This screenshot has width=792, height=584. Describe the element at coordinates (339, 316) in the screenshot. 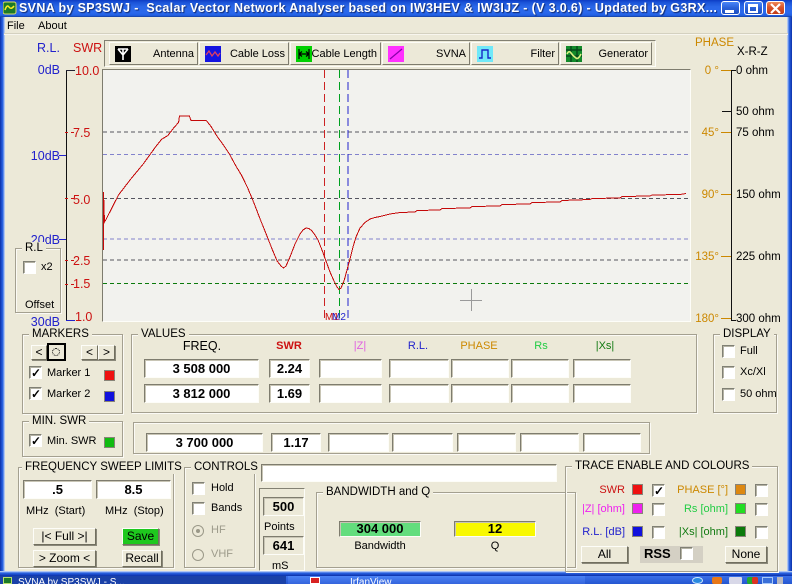

I see `svg-text: M2` at that location.